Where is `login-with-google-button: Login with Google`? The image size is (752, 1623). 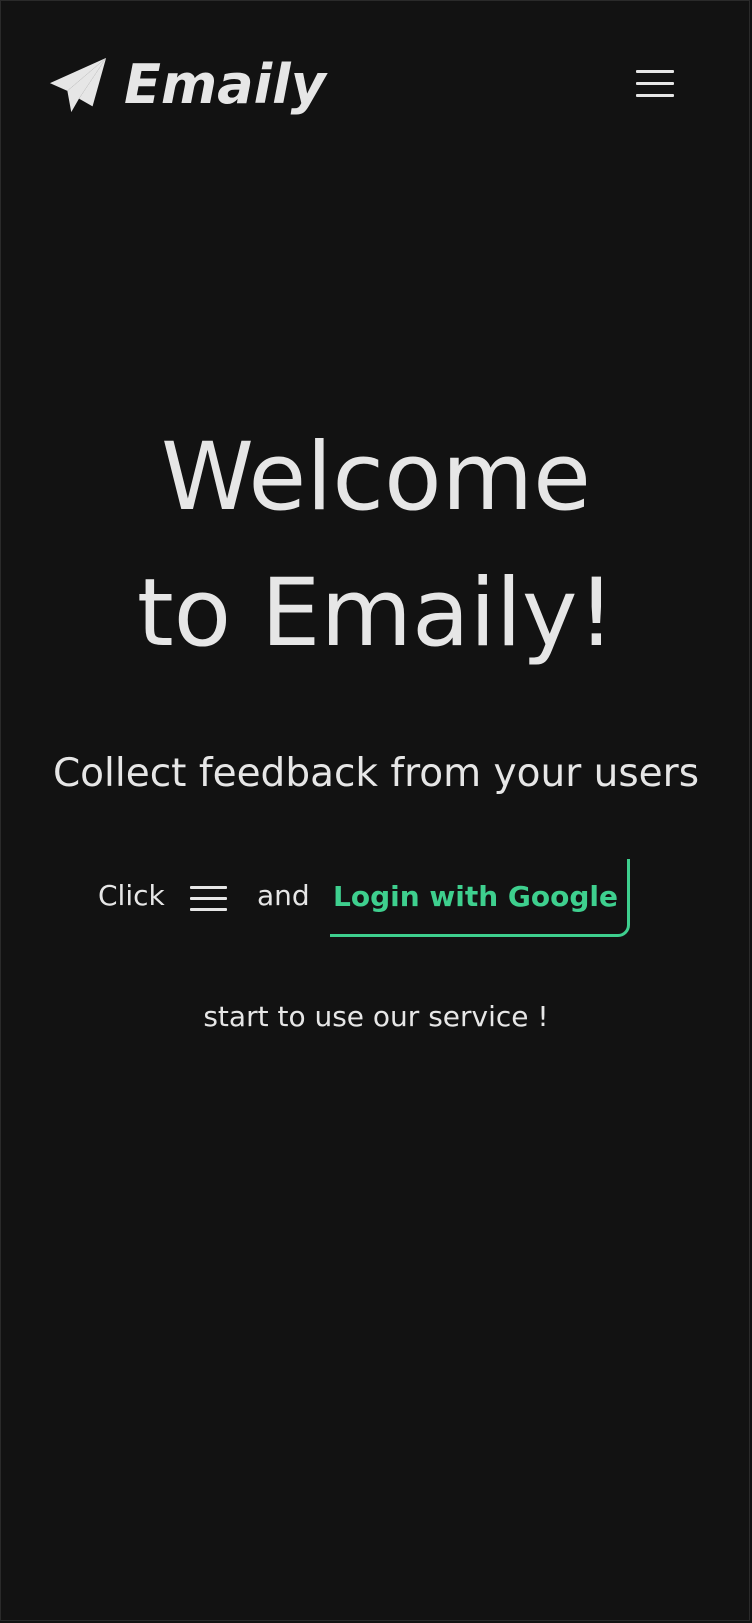
login-with-google-button: Login with Google is located at coordinates (480, 898).